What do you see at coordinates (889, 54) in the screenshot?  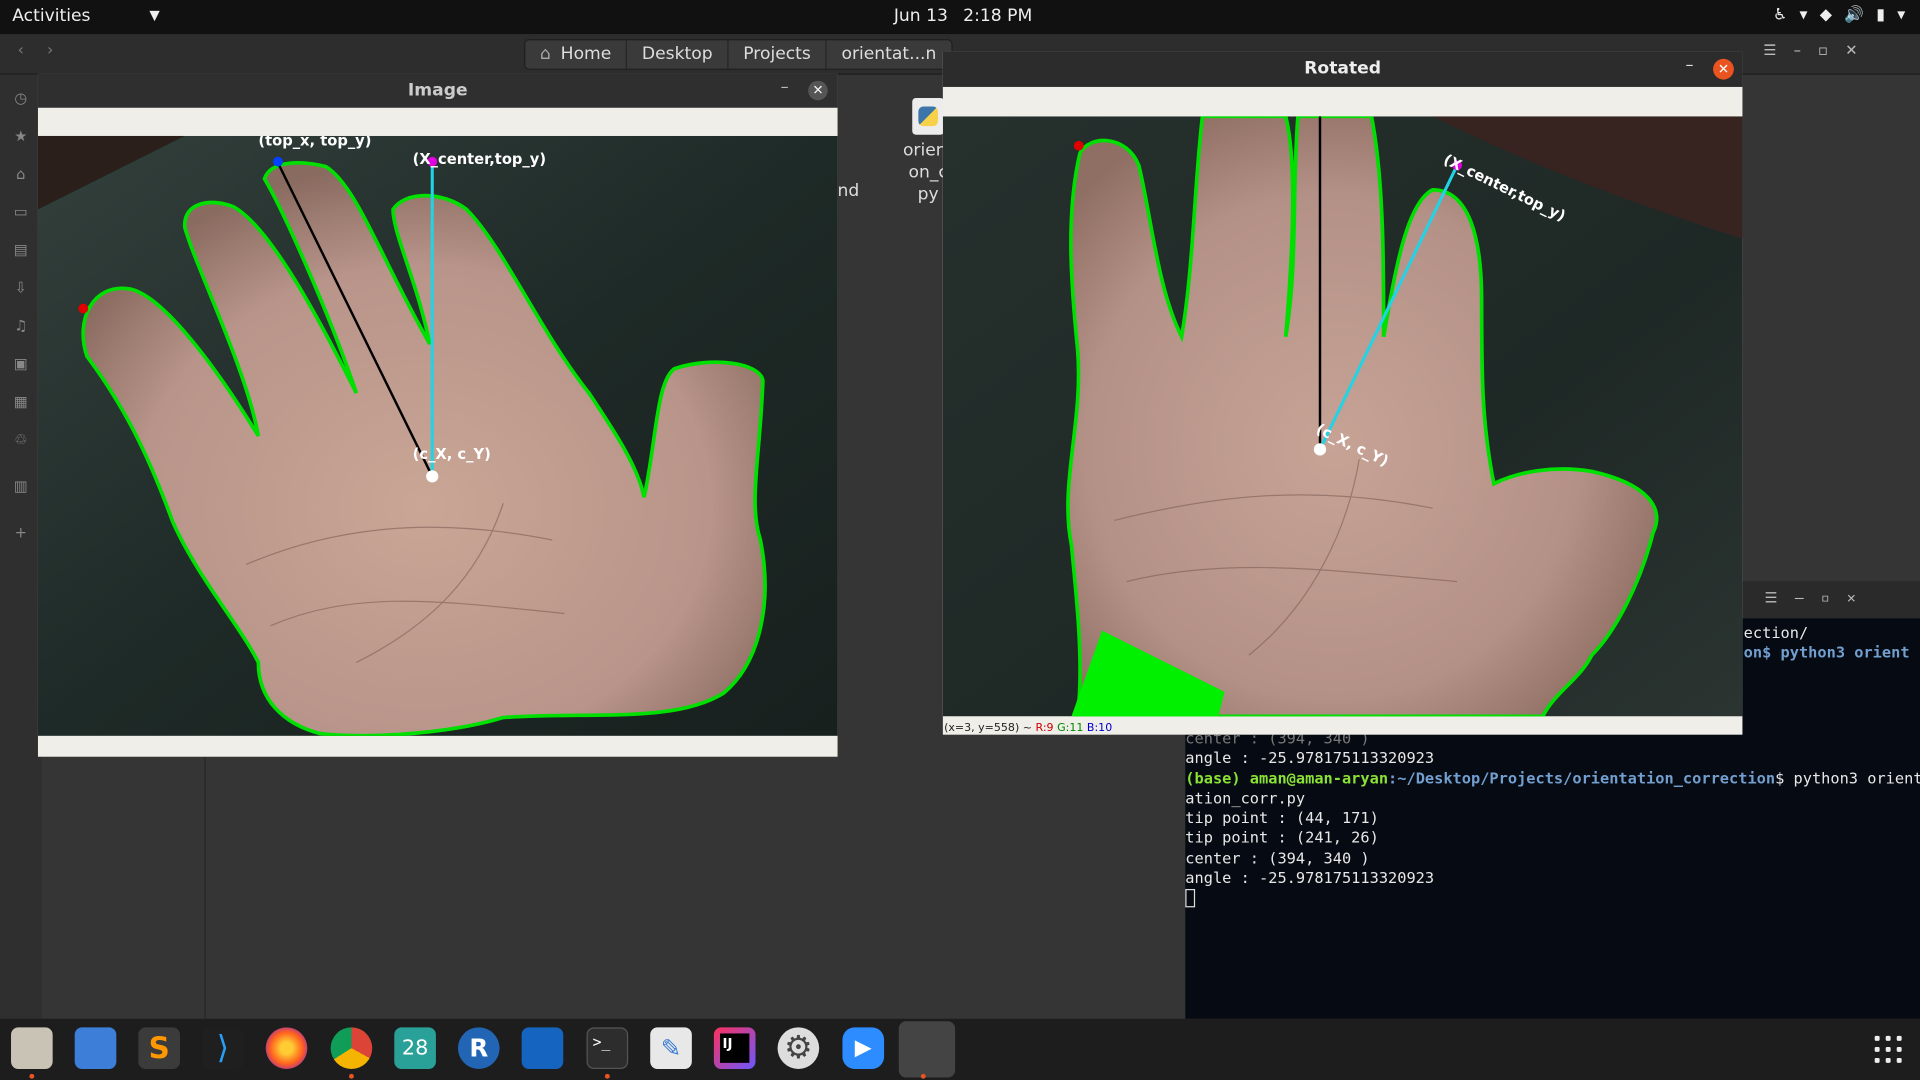 I see `breadcrumb-current-folder: orientat...n` at bounding box center [889, 54].